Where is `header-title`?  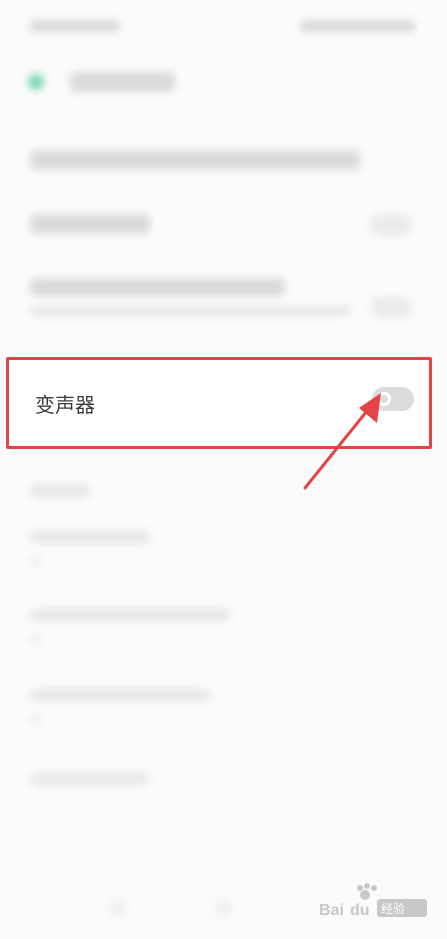
header-title is located at coordinates (122, 82).